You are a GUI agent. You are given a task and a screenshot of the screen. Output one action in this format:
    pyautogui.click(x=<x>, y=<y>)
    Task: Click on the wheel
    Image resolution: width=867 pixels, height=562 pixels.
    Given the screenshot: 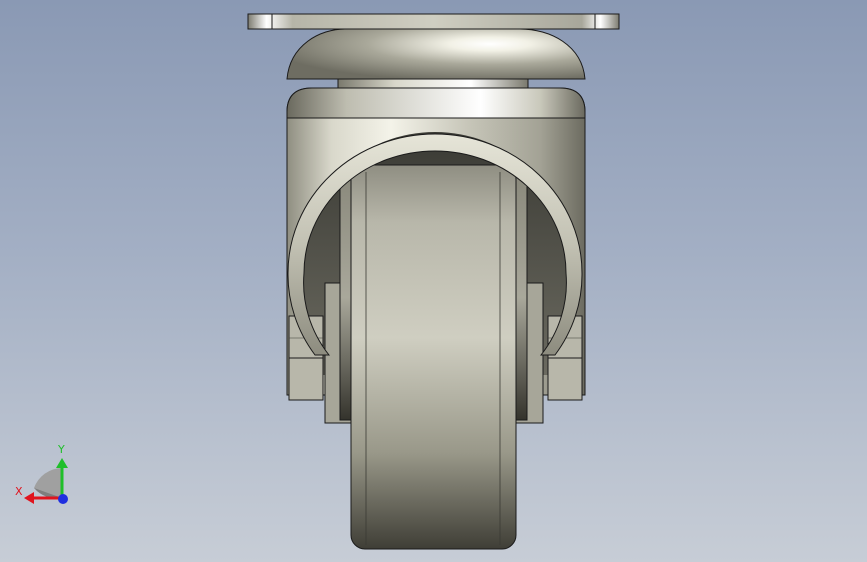 What is the action you would take?
    pyautogui.click(x=433, y=357)
    